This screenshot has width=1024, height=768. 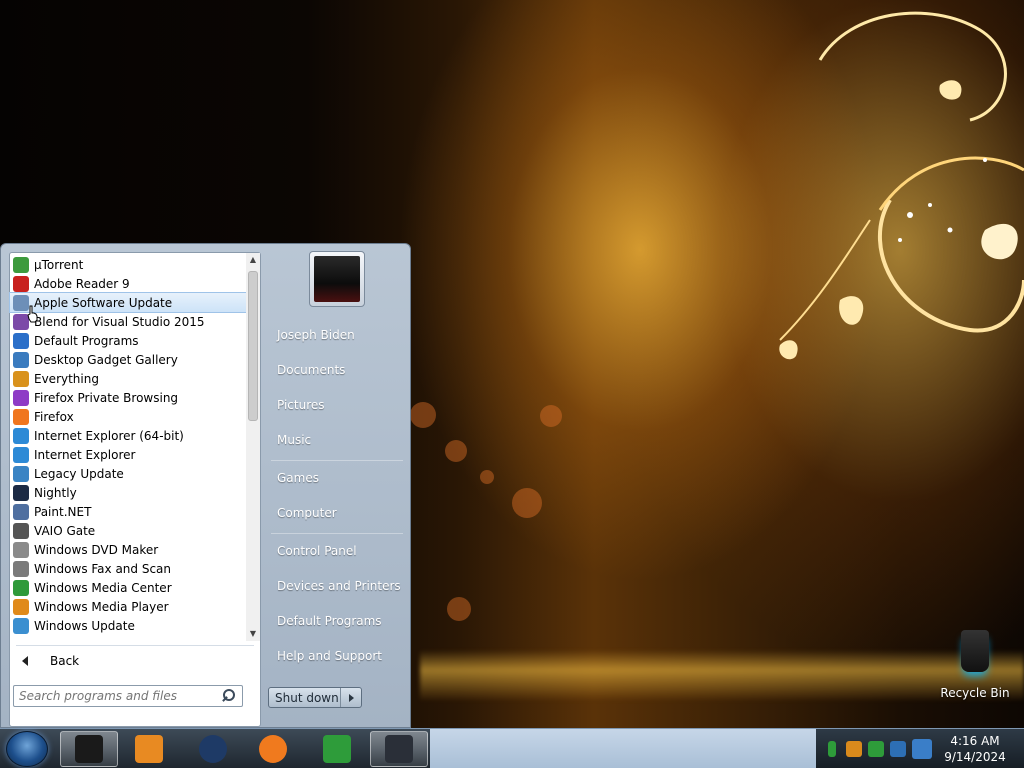 I want to click on program-item: Windows Update, so click(x=128, y=625).